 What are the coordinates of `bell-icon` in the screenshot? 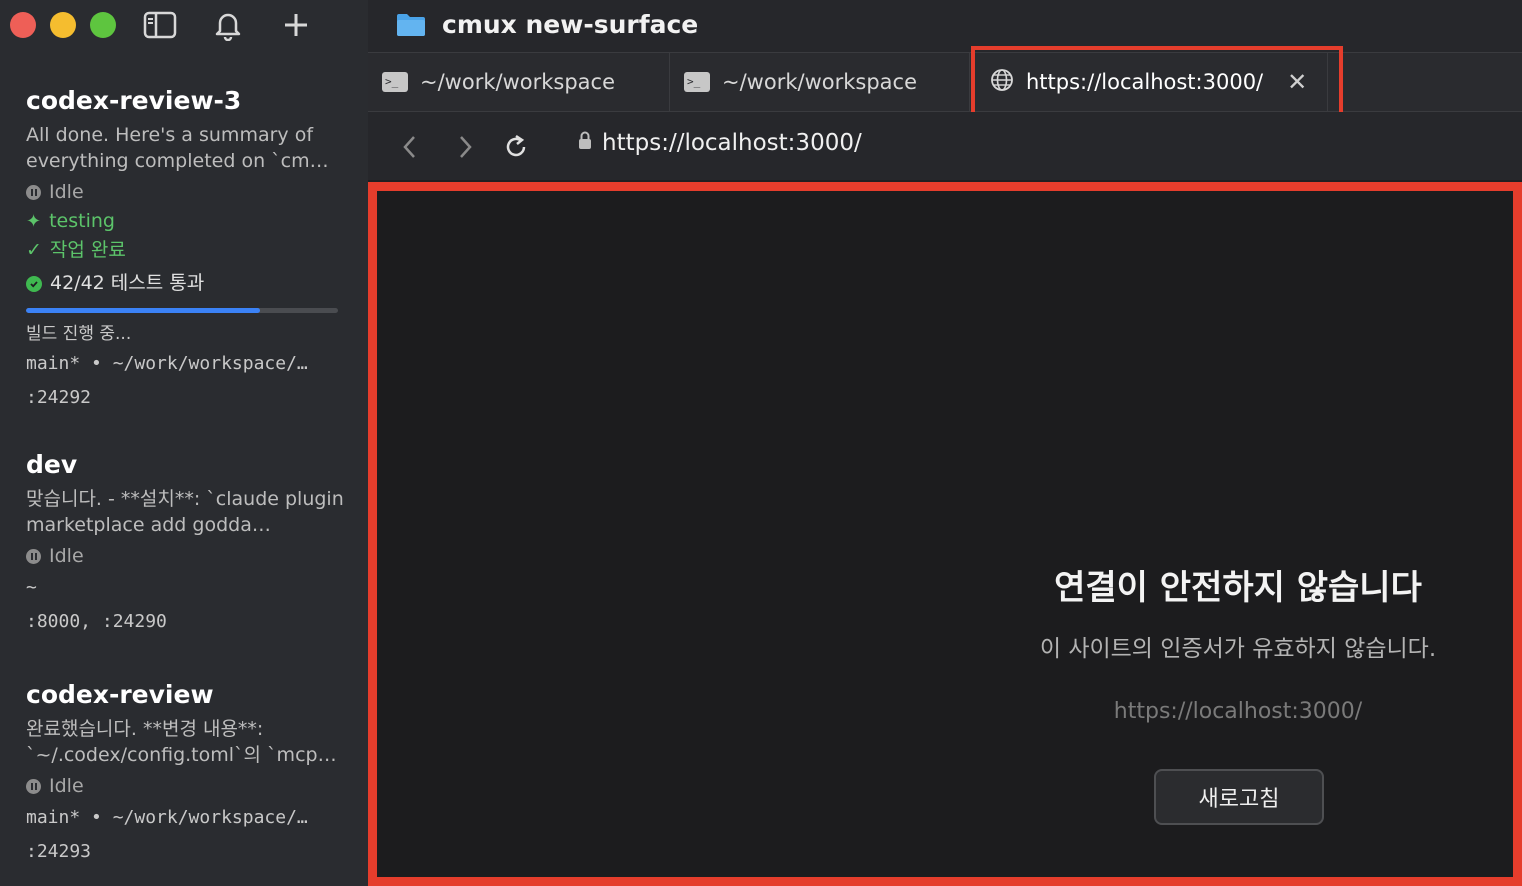 It's located at (228, 25).